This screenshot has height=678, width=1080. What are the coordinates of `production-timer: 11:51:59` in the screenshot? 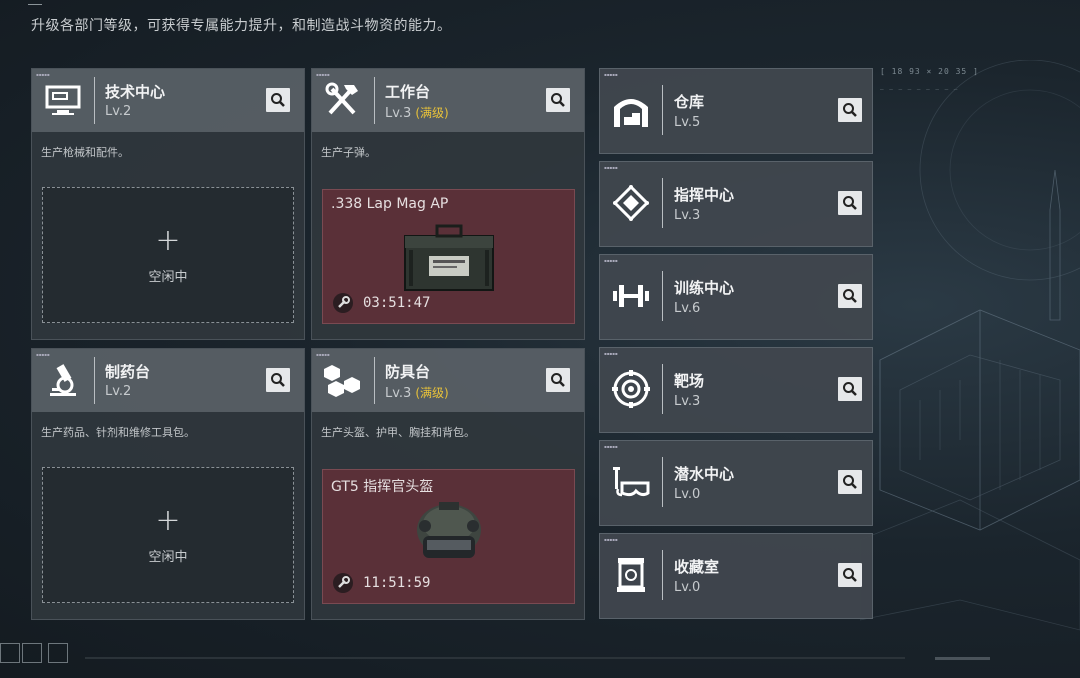 It's located at (397, 583).